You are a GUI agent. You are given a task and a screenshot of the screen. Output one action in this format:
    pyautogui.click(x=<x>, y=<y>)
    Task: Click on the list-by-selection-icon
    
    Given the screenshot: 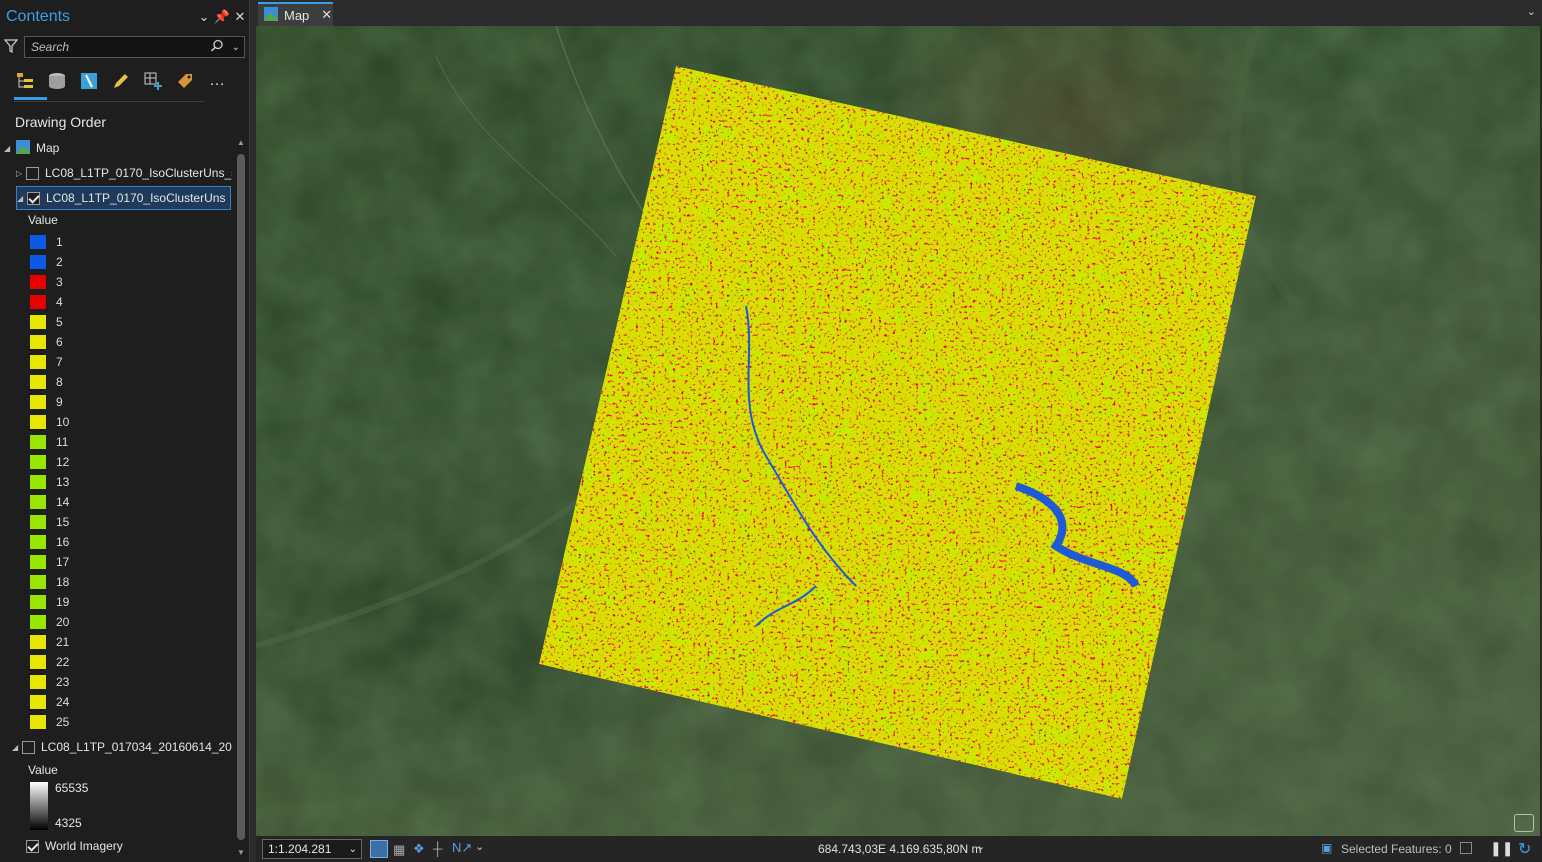 What is the action you would take?
    pyautogui.click(x=89, y=81)
    